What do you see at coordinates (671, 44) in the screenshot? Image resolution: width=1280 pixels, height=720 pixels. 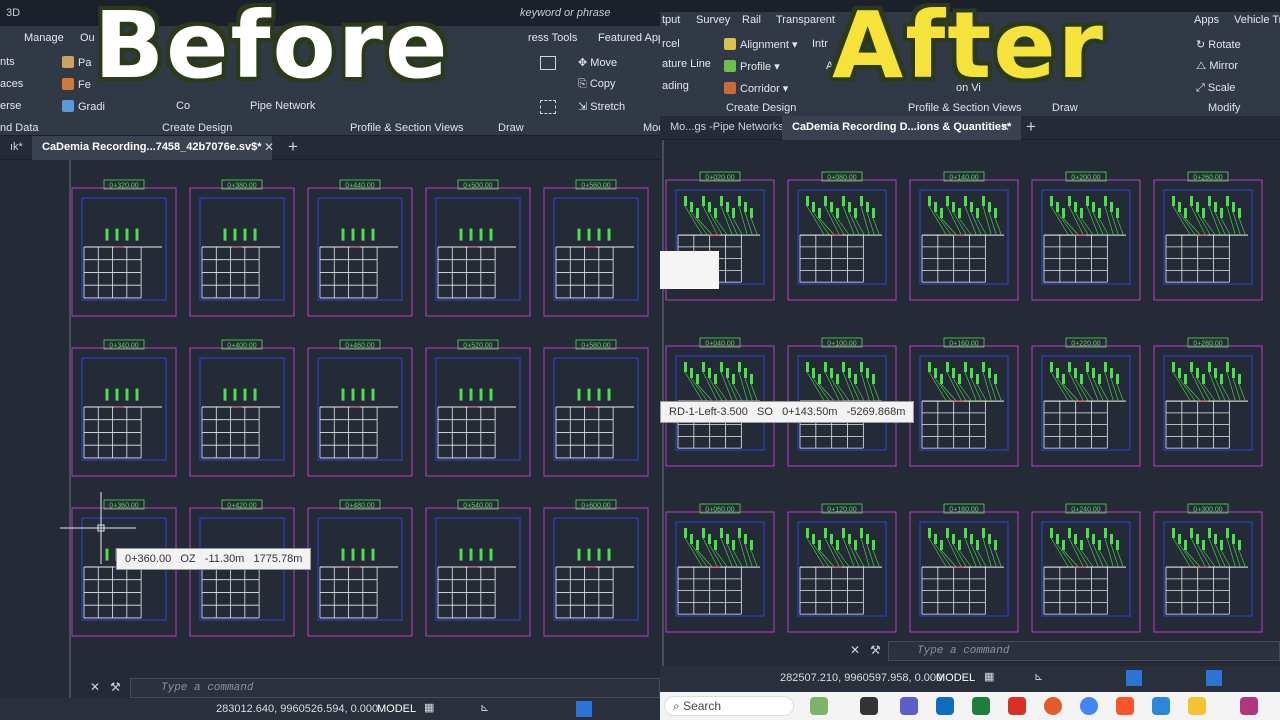 I see `ribbon-btn-parcel: rcel` at bounding box center [671, 44].